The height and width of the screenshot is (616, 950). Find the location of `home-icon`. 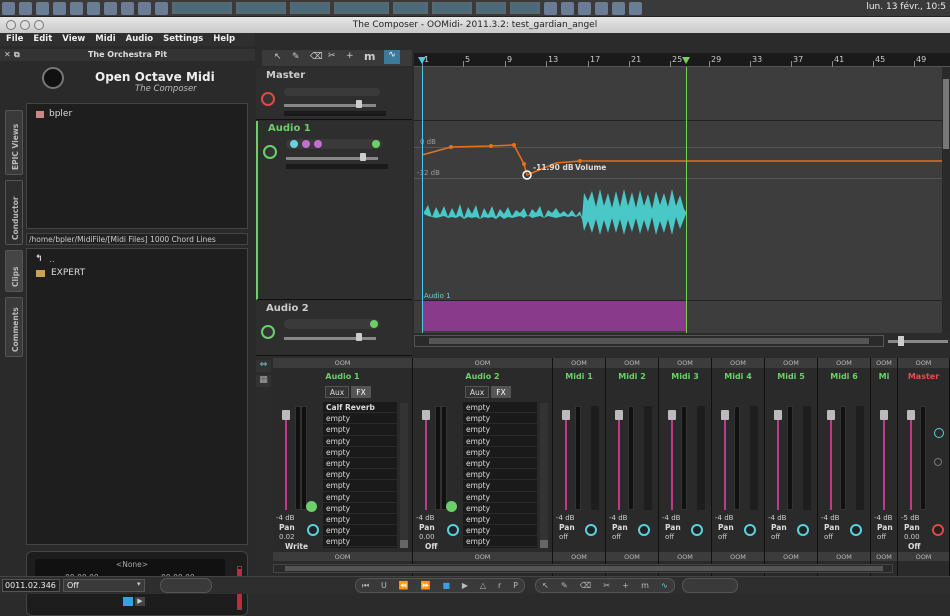

home-icon is located at coordinates (76, 8).